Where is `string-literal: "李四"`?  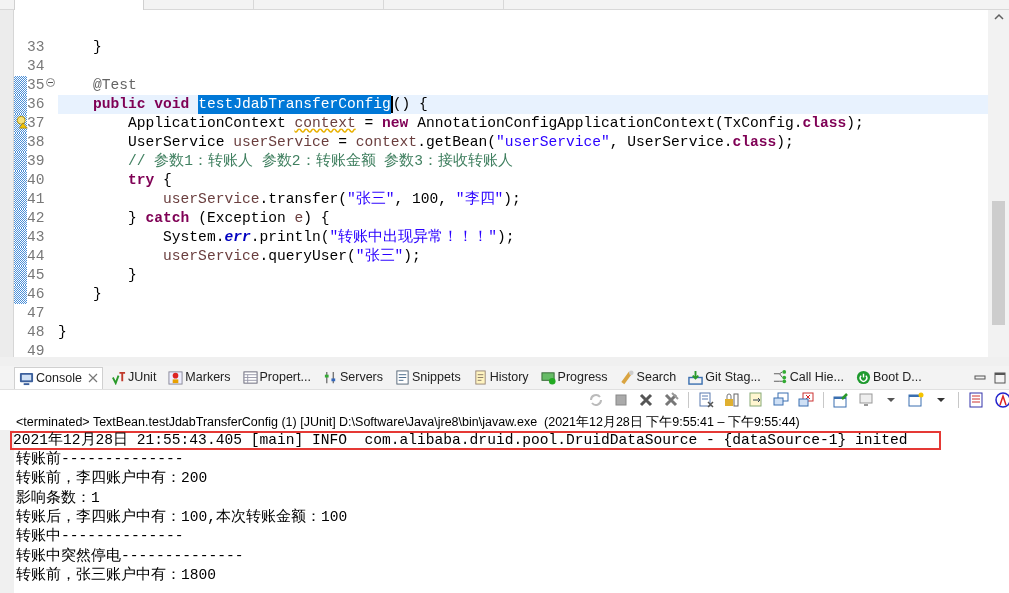 string-literal: "李四" is located at coordinates (479, 199).